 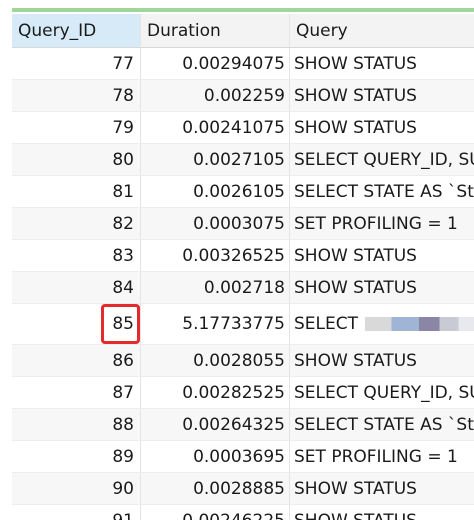 What do you see at coordinates (215, 255) in the screenshot?
I see `cell-duration: 0.00326525` at bounding box center [215, 255].